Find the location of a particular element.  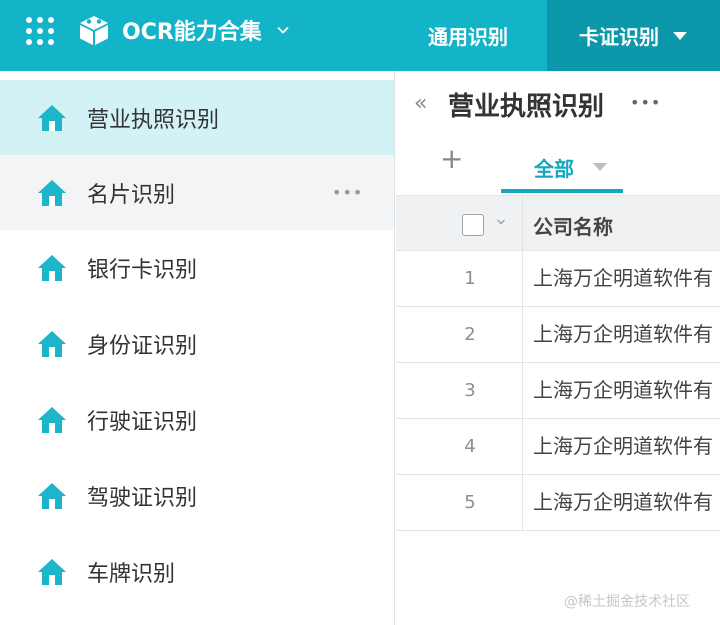

row-number: 2 is located at coordinates (459, 334).